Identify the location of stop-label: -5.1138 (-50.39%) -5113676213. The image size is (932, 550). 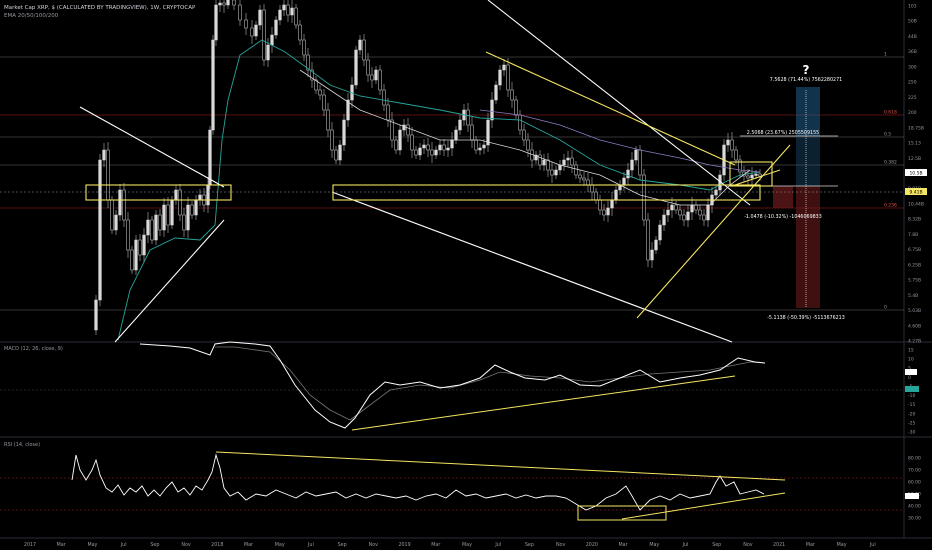
(806, 318).